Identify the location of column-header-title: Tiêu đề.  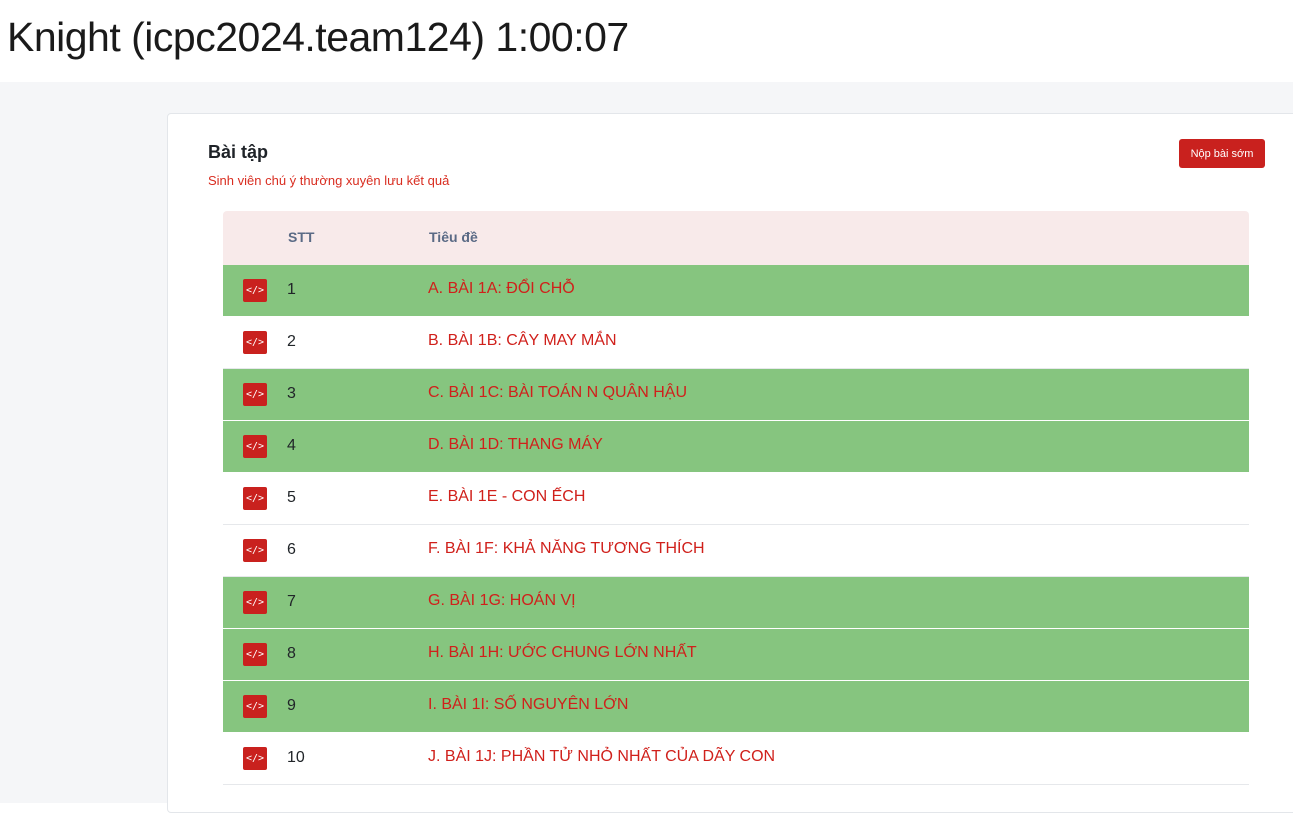
(453, 237).